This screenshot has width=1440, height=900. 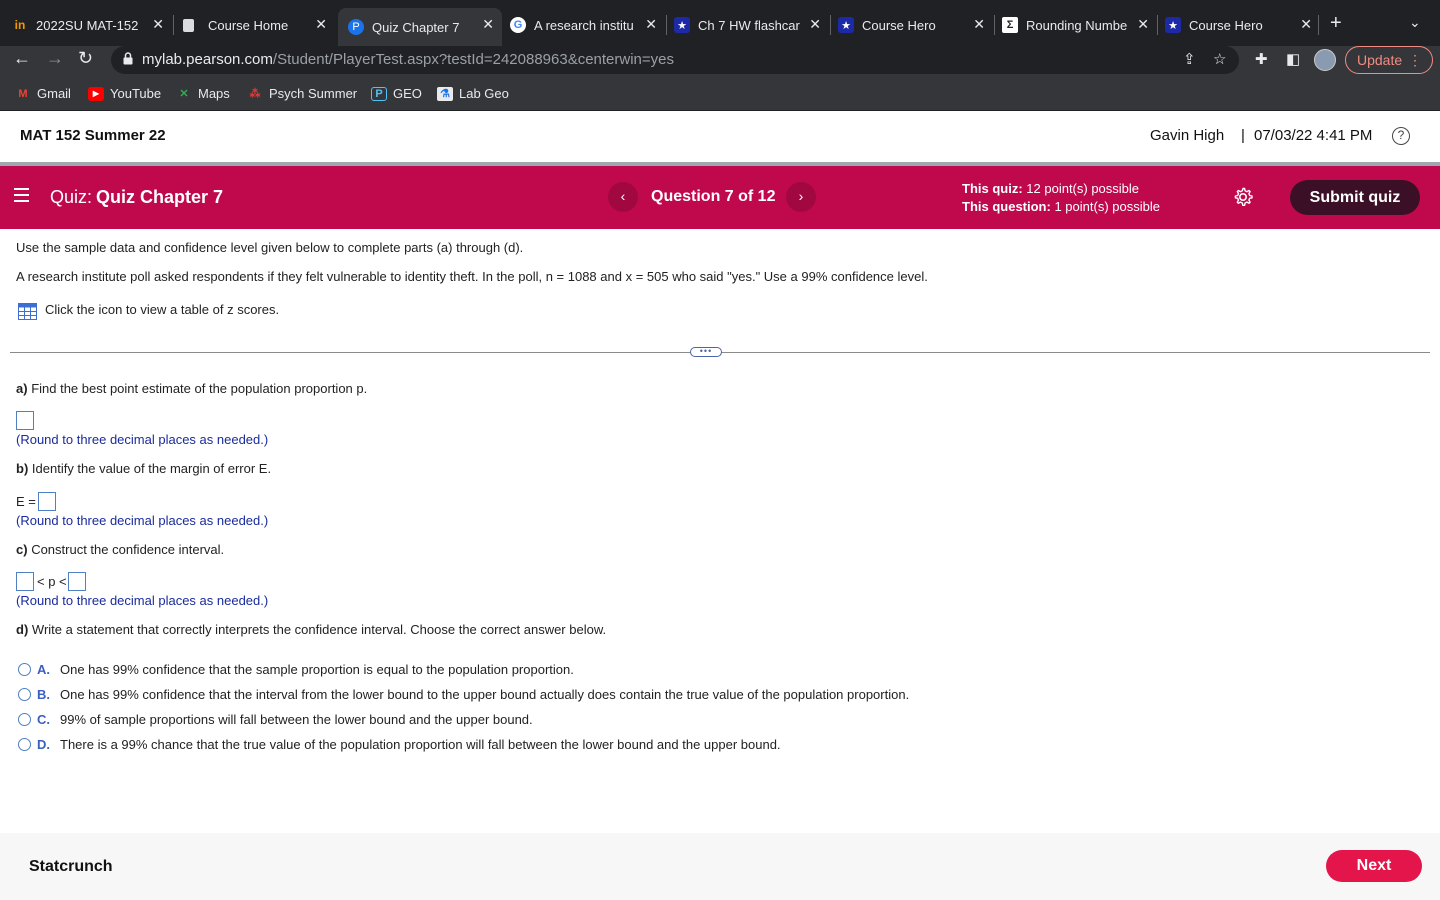 I want to click on tab-title: 2022SU MAT-152, so click(x=87, y=25).